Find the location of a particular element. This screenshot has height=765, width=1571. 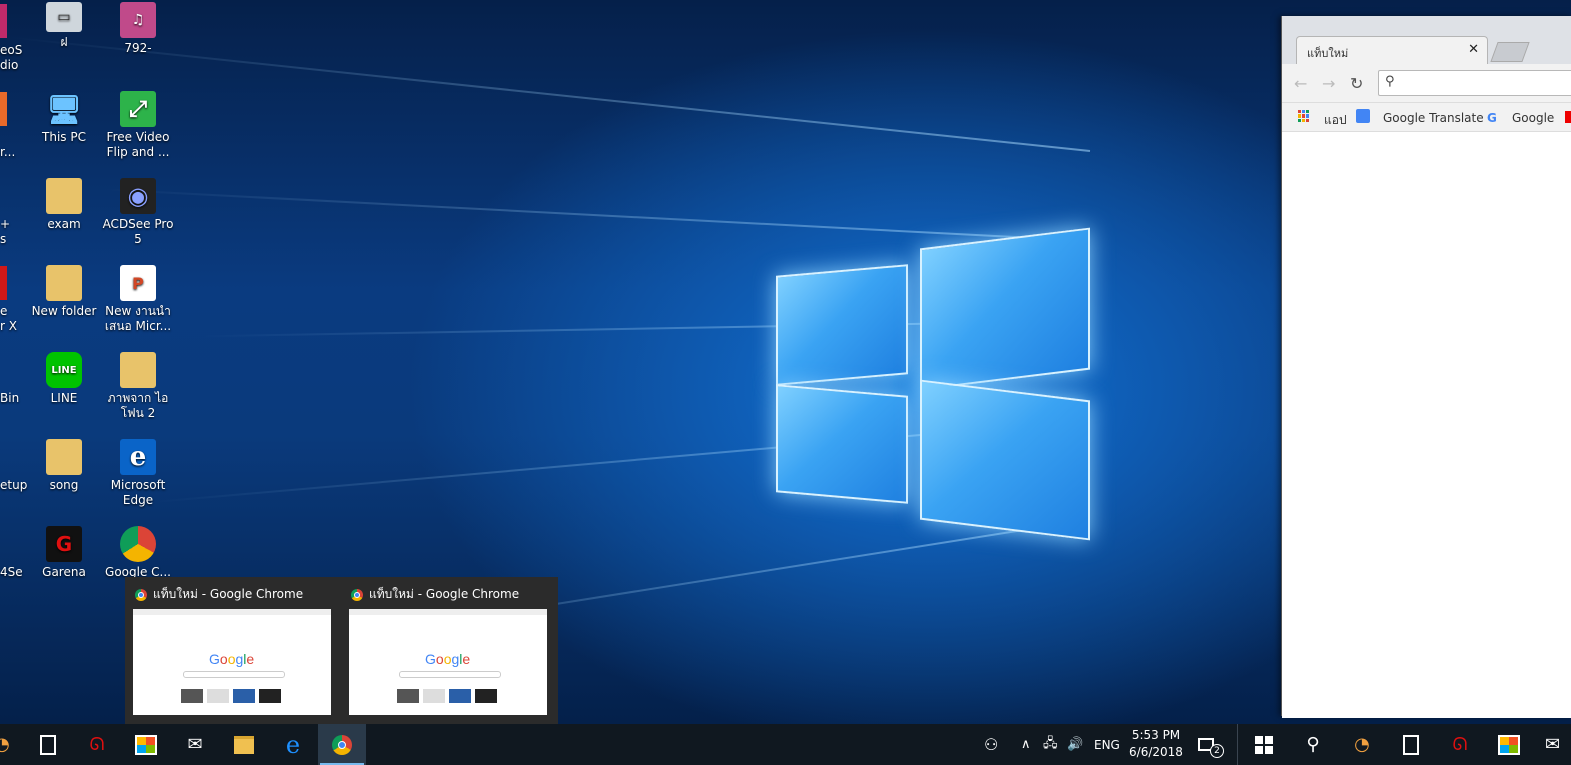

desktop-icon-partial-label: etup is located at coordinates (13, 485).